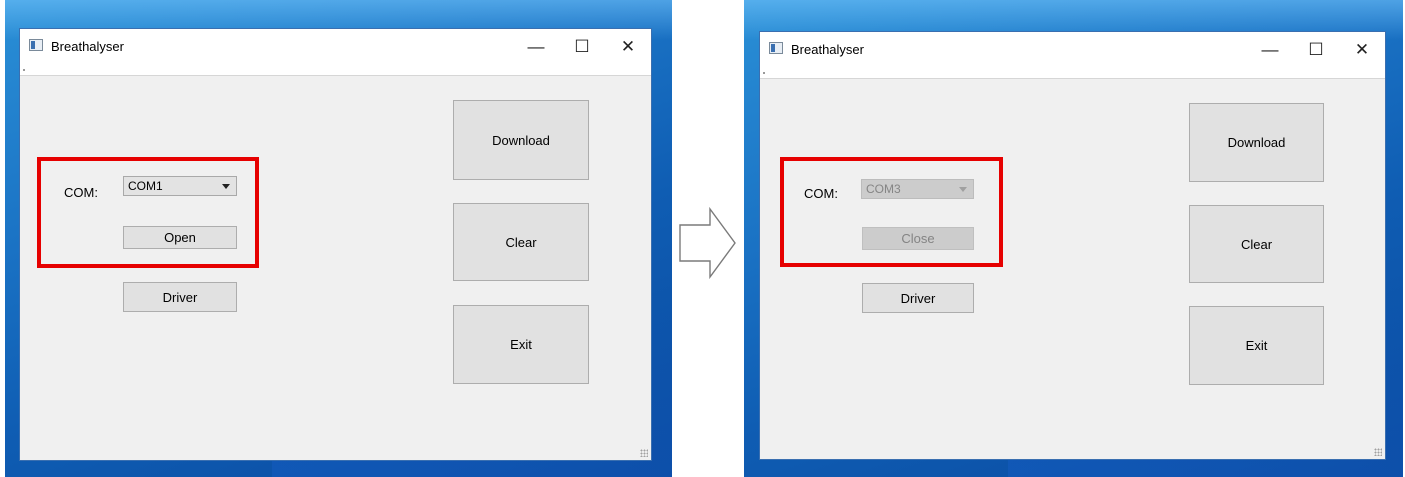 The width and height of the screenshot is (1405, 477). I want to click on right-arrow-icon, so click(707, 243).